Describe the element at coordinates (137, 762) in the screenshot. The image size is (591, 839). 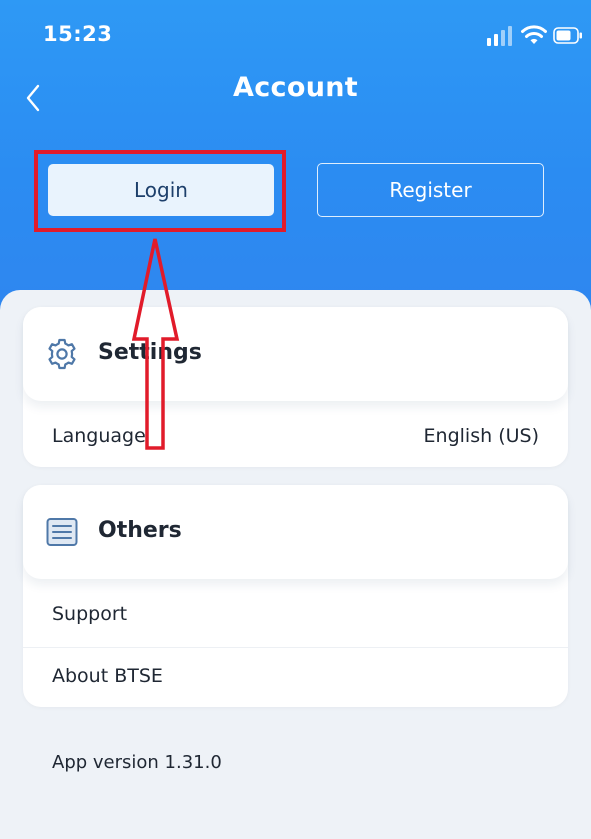
I see `app-version: App version 1.31.0` at that location.